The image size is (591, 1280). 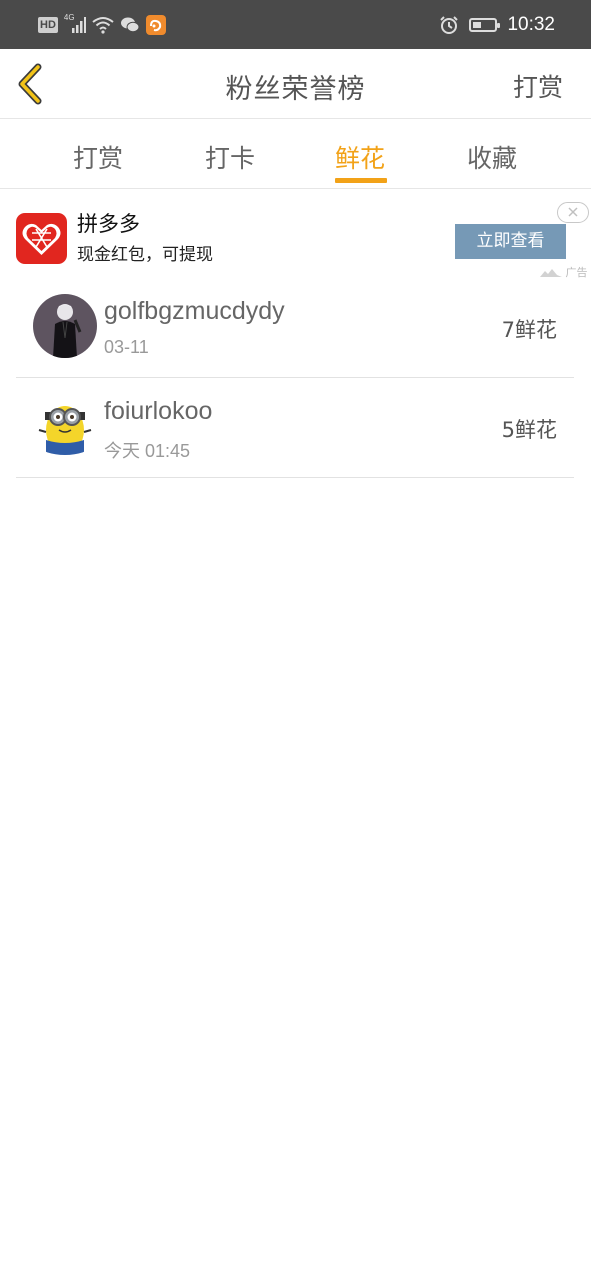 I want to click on active-tab-indicator, so click(x=361, y=180).